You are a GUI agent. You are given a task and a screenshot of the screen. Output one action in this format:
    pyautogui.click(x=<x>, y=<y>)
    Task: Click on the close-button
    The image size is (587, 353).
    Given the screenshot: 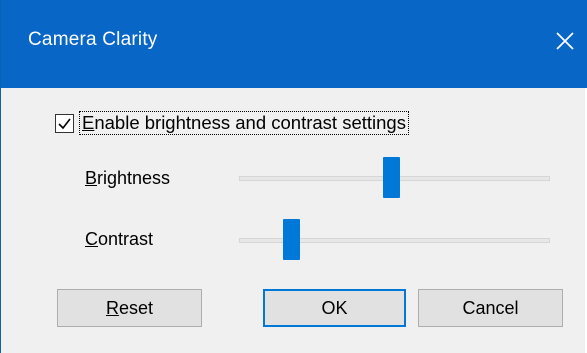 What is the action you would take?
    pyautogui.click(x=565, y=41)
    